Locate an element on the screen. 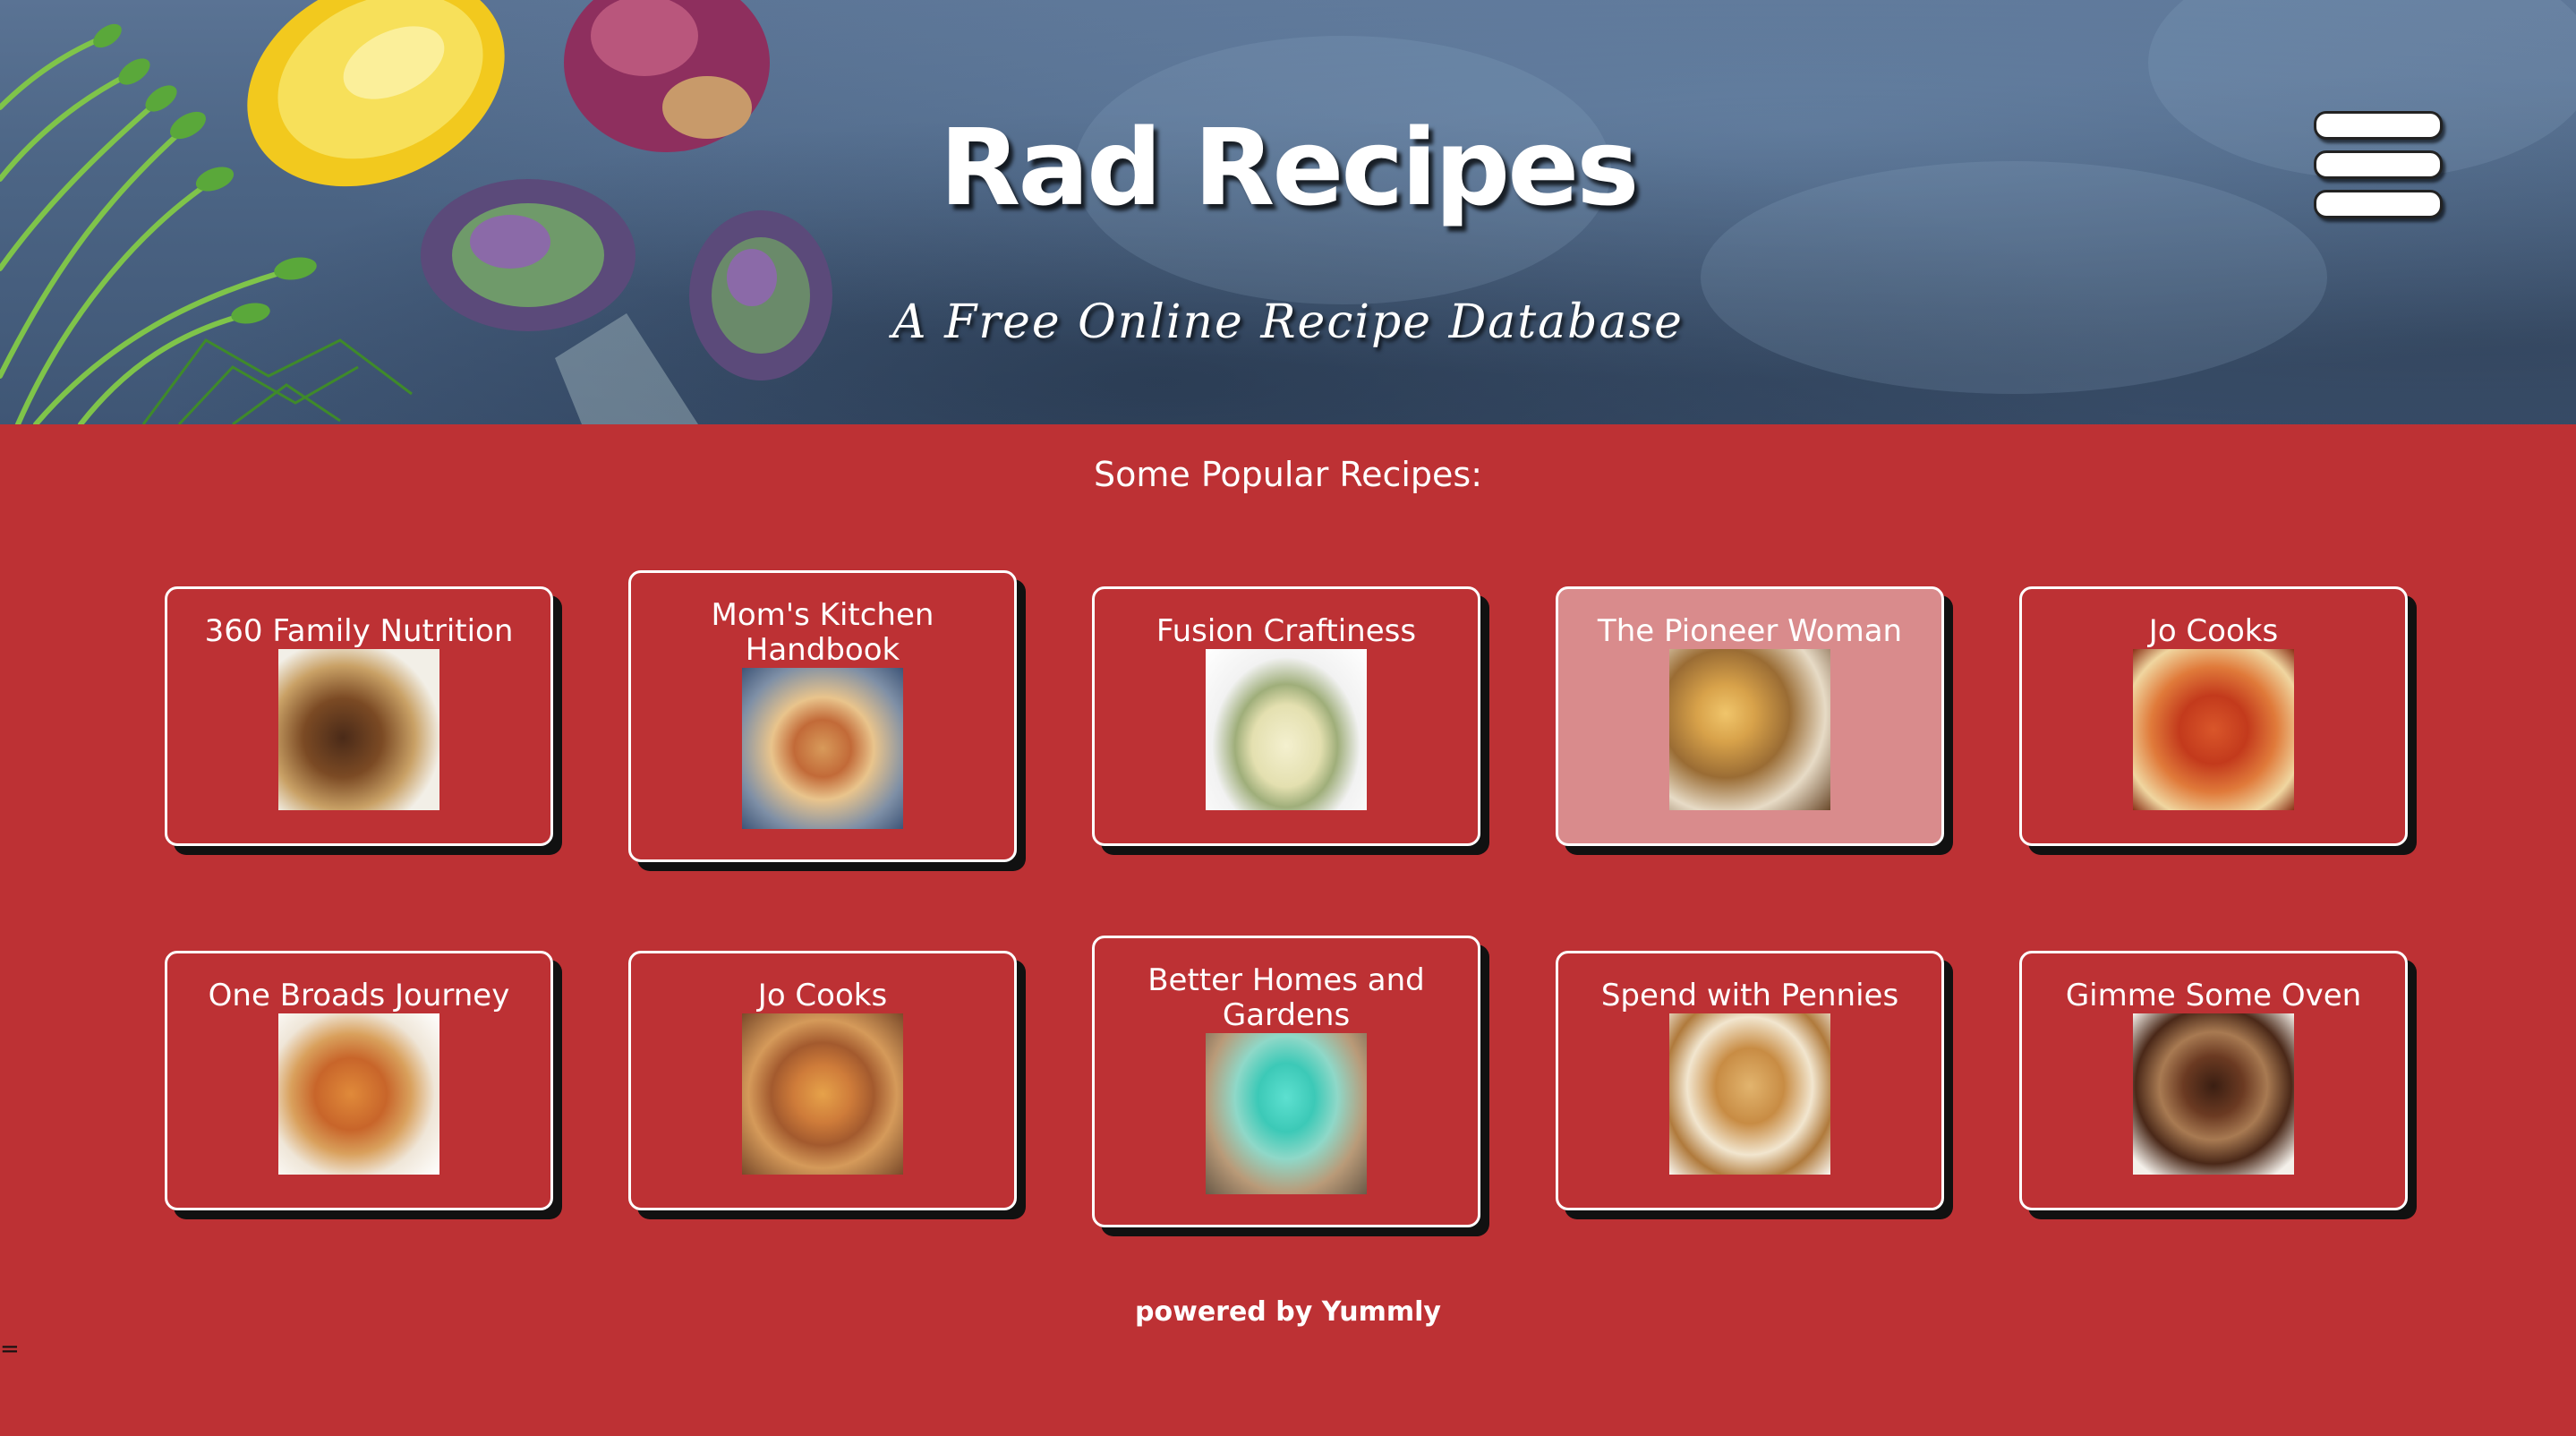  recipe-card: Better Homes and Gardens is located at coordinates (1286, 1081).